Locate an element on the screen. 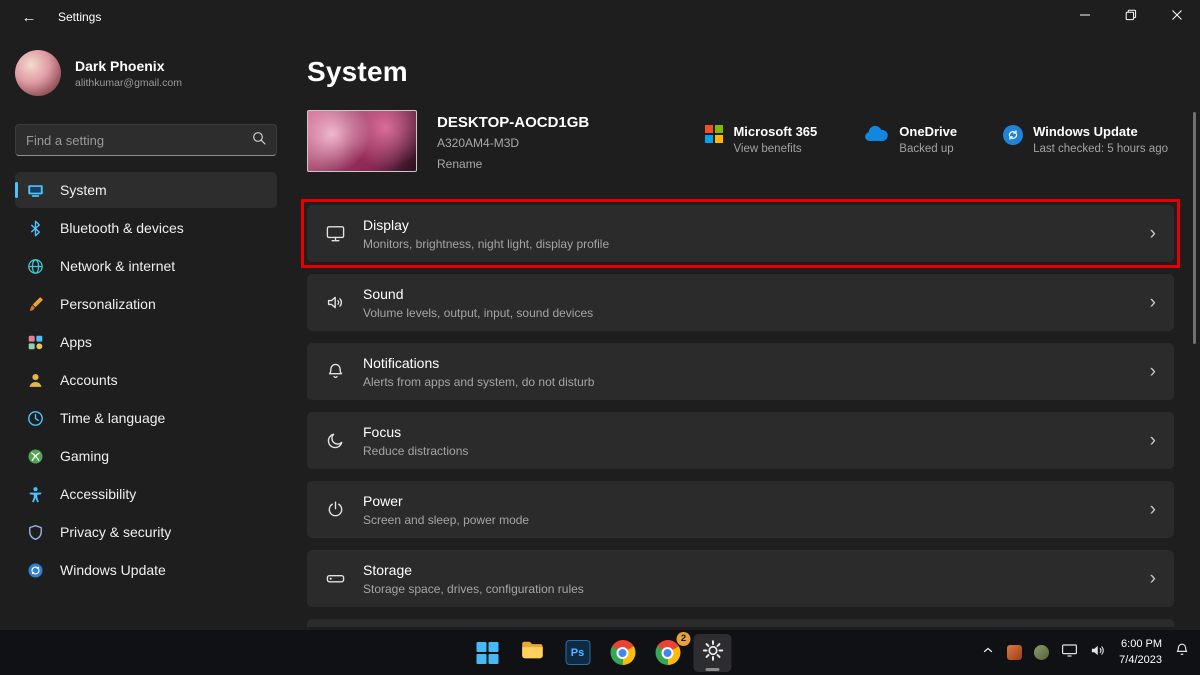 The height and width of the screenshot is (675, 1200). apps-grid-icon is located at coordinates (35, 342).